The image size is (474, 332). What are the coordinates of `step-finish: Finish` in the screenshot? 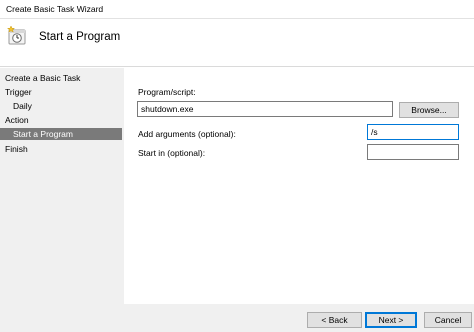 It's located at (16, 149).